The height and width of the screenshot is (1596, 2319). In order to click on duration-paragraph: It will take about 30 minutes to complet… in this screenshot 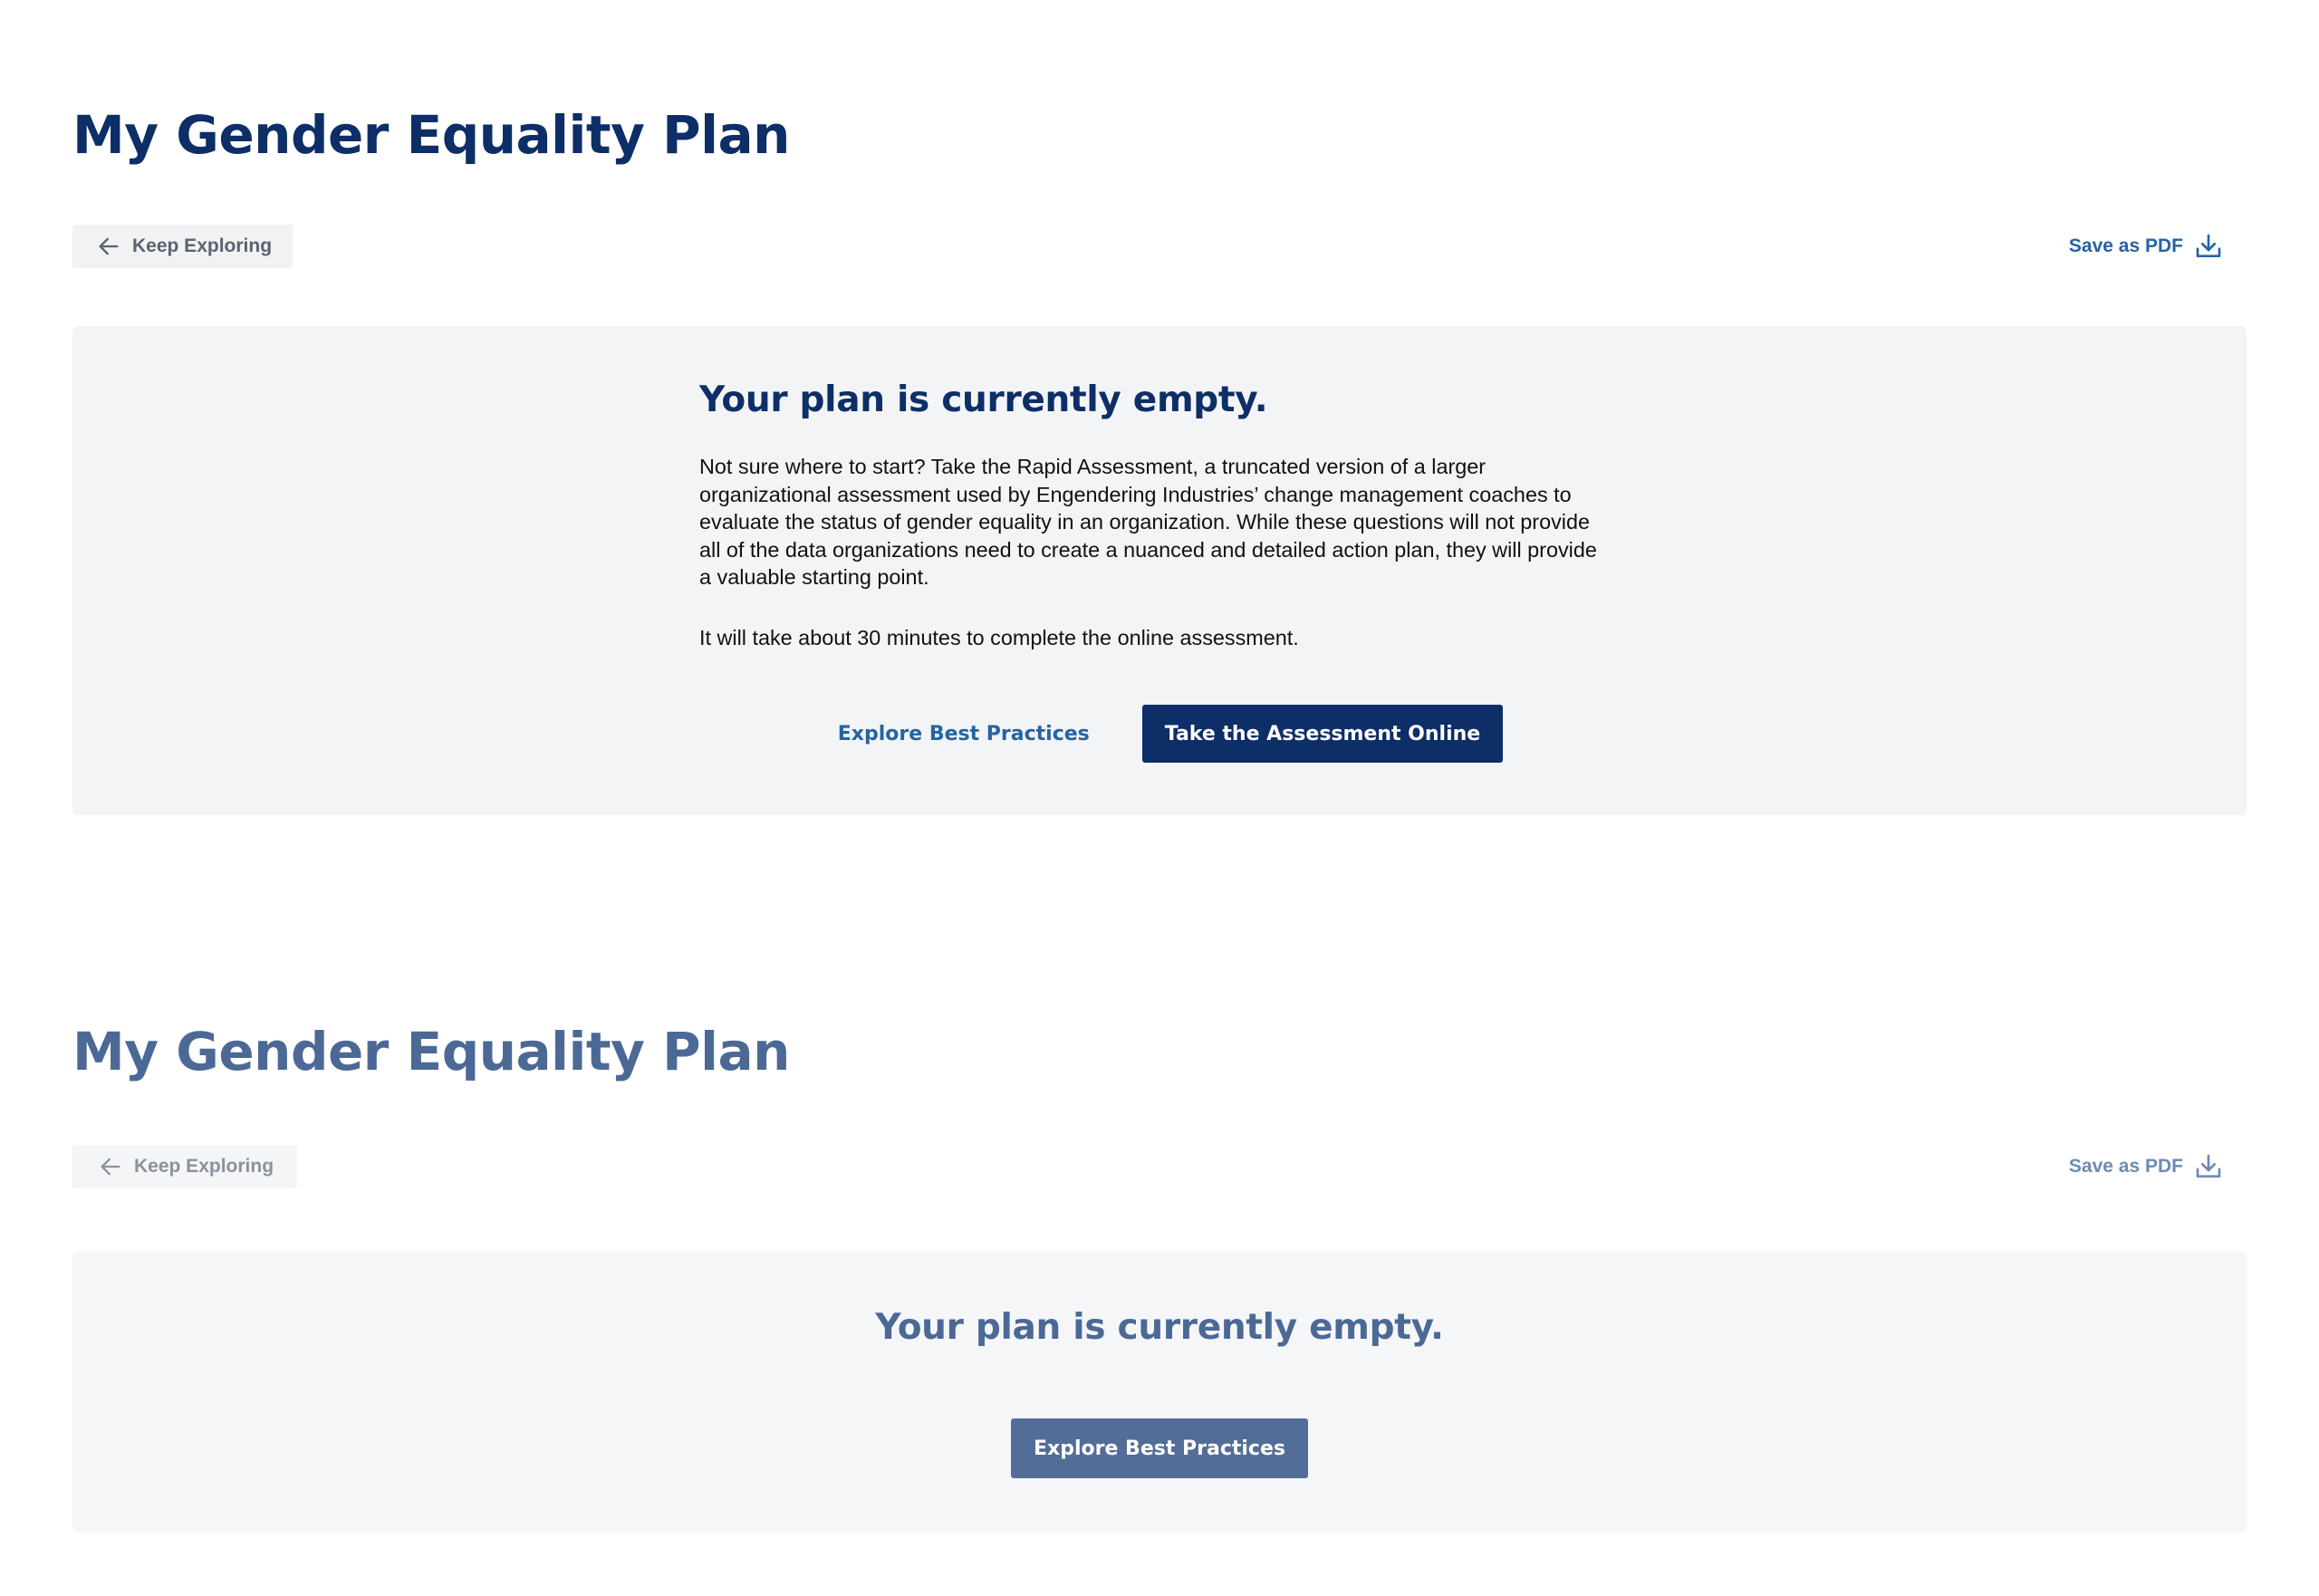, I will do `click(999, 637)`.